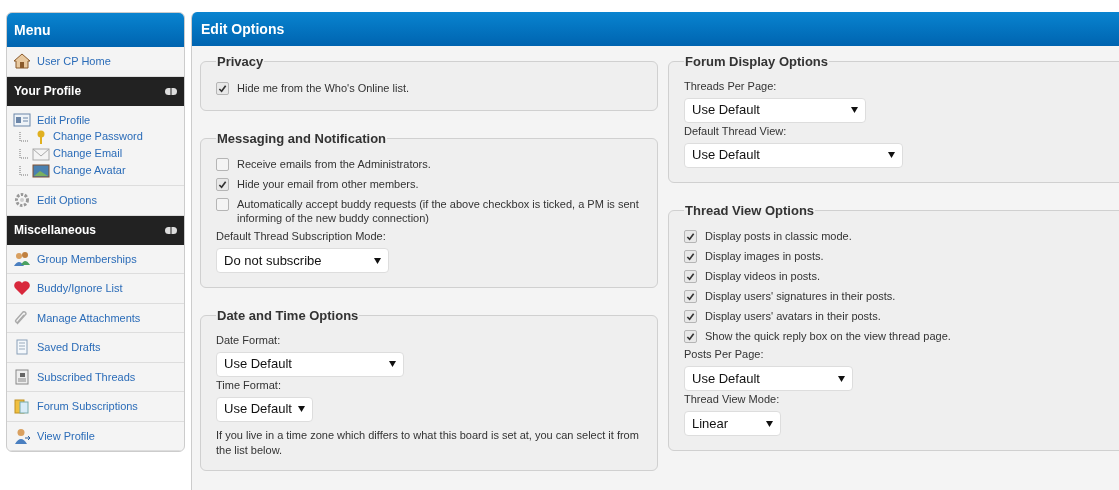 This screenshot has width=1119, height=490. Describe the element at coordinates (22, 119) in the screenshot. I see `id-card-icon` at that location.